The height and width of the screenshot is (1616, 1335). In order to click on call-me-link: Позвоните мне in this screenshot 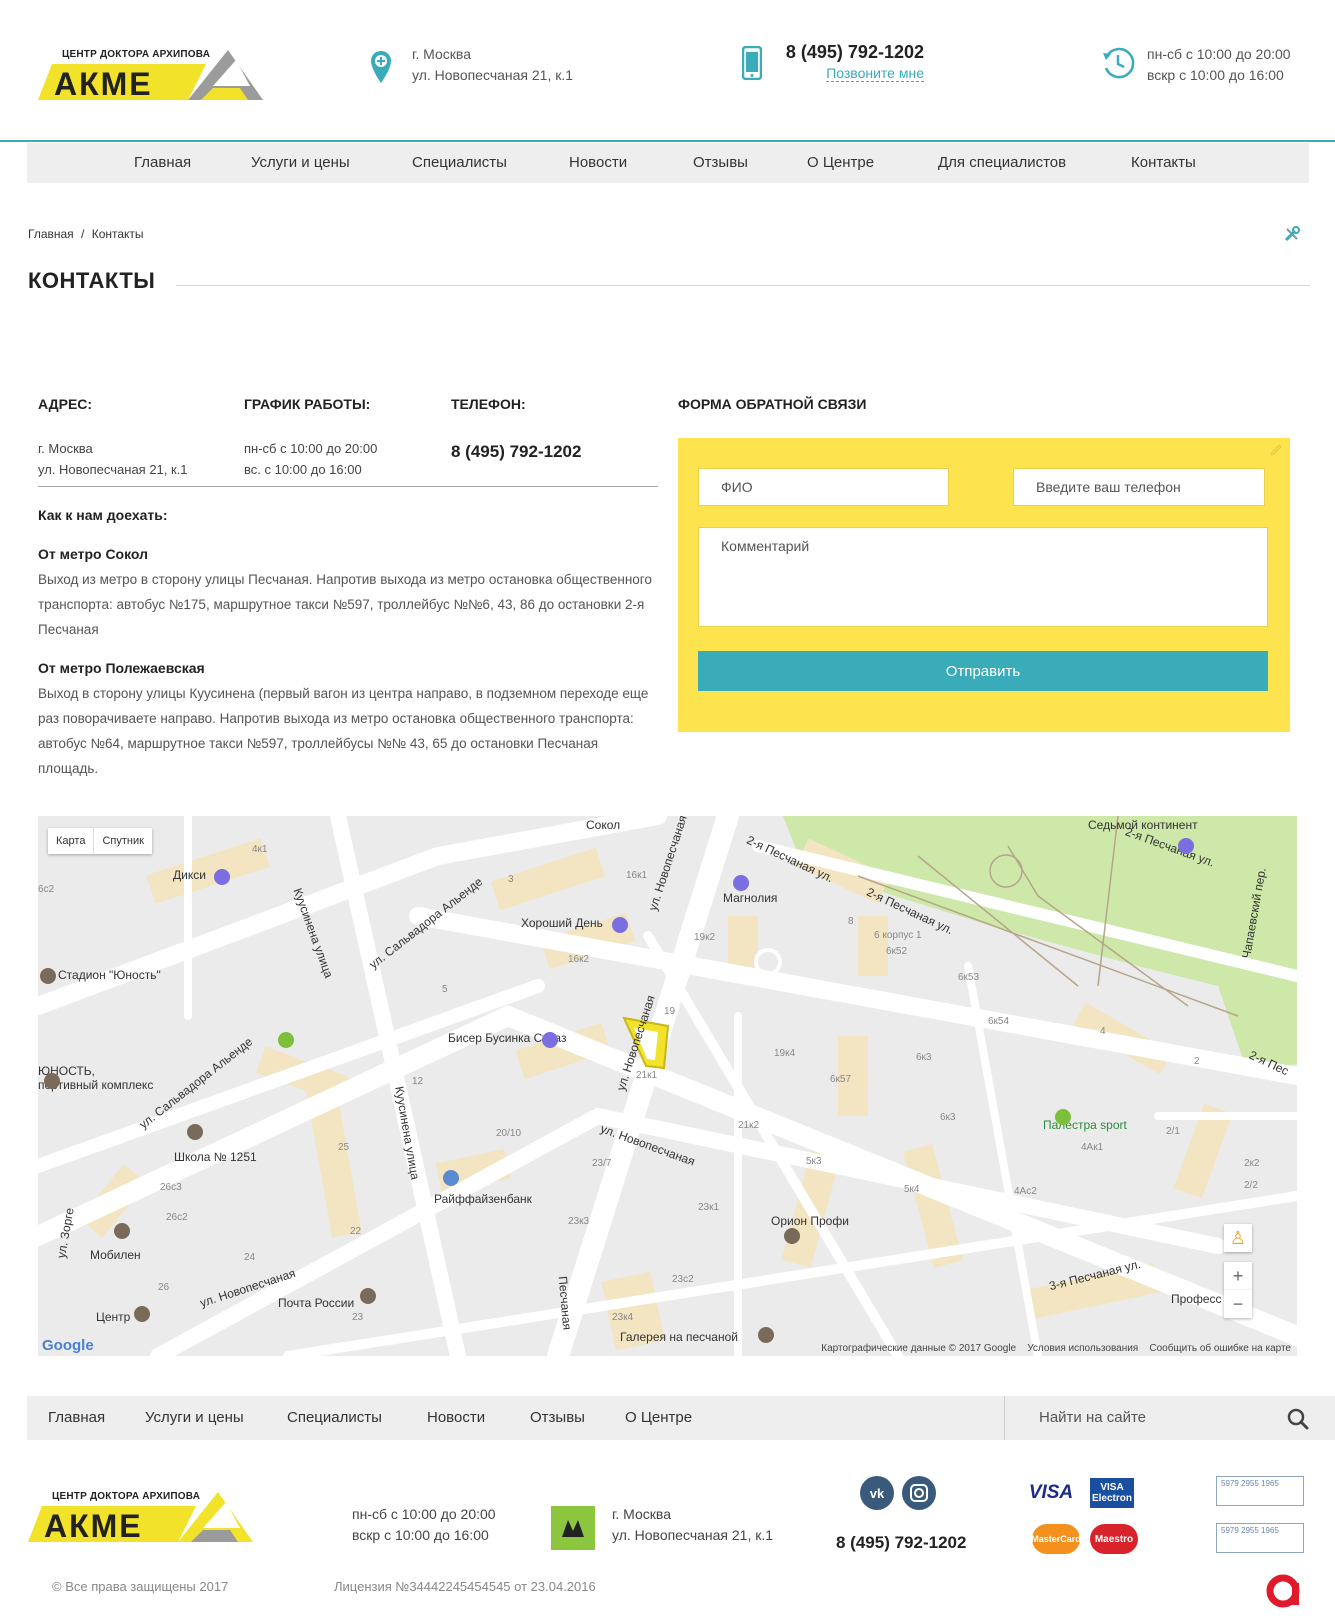, I will do `click(875, 73)`.